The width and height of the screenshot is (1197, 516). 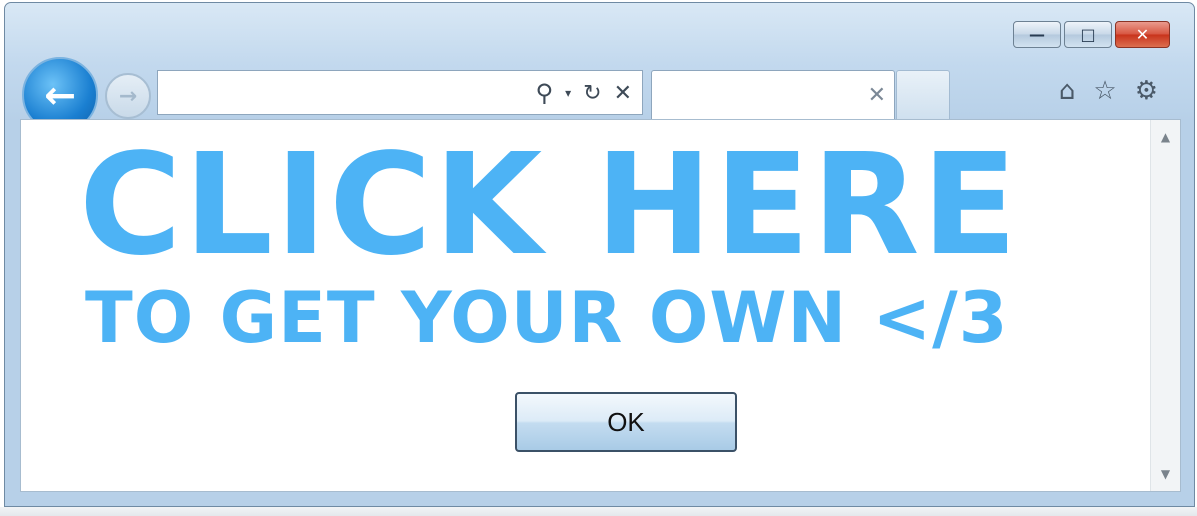 What do you see at coordinates (1165, 137) in the screenshot?
I see `scroll-up-icon: ▲` at bounding box center [1165, 137].